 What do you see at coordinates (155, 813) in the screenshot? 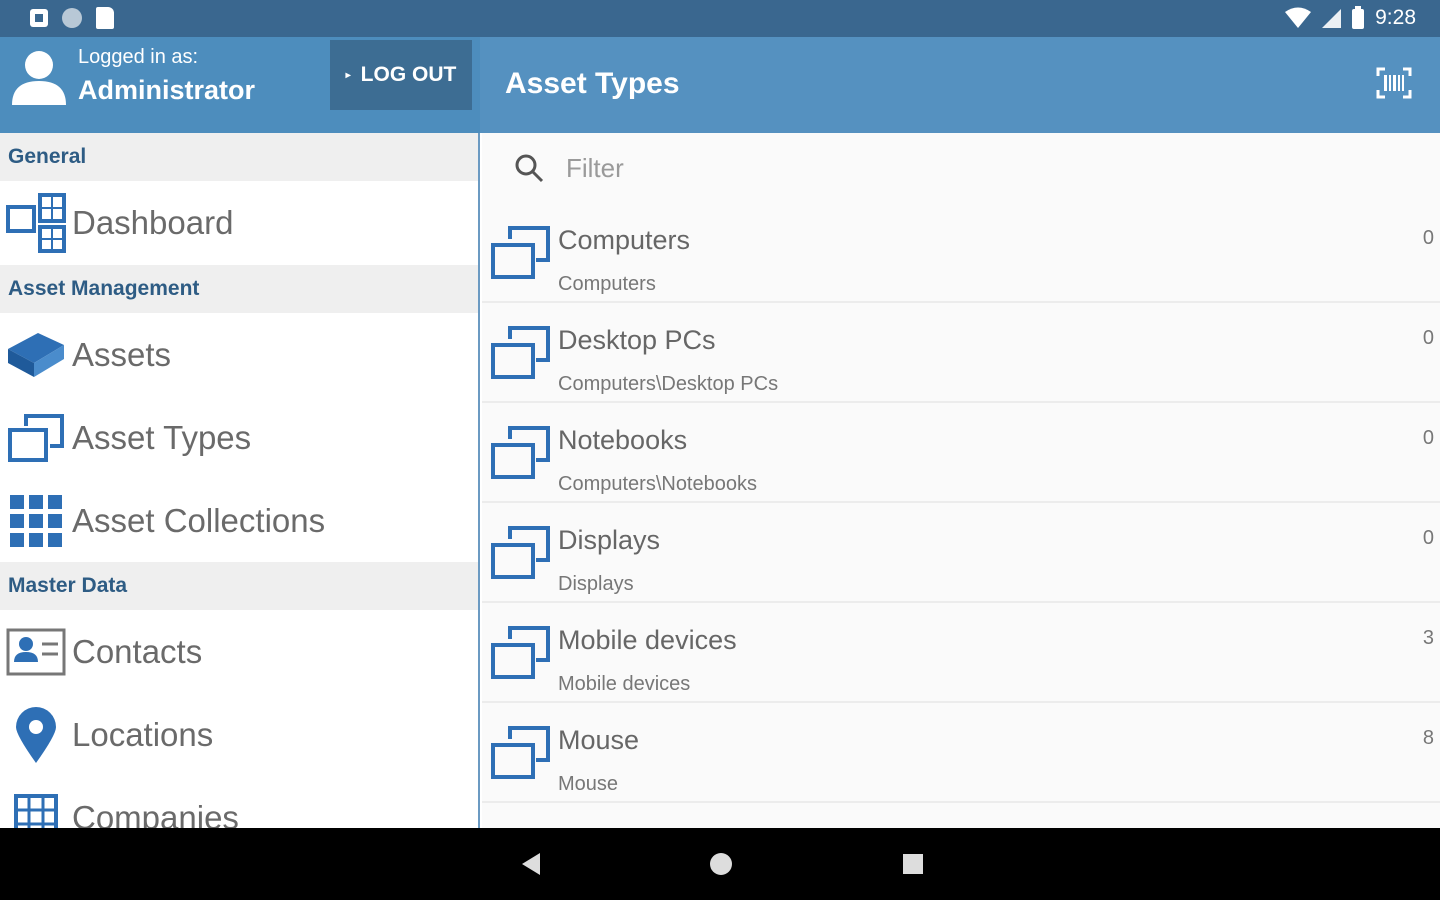
I see `sidebar-item-label: Companies` at bounding box center [155, 813].